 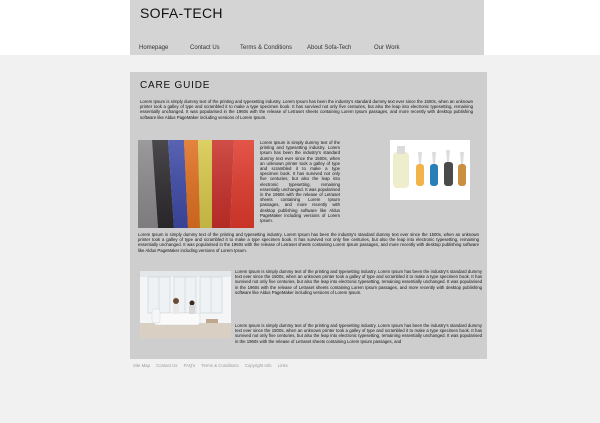 What do you see at coordinates (153, 48) in the screenshot?
I see `nav-homepage: Homepage` at bounding box center [153, 48].